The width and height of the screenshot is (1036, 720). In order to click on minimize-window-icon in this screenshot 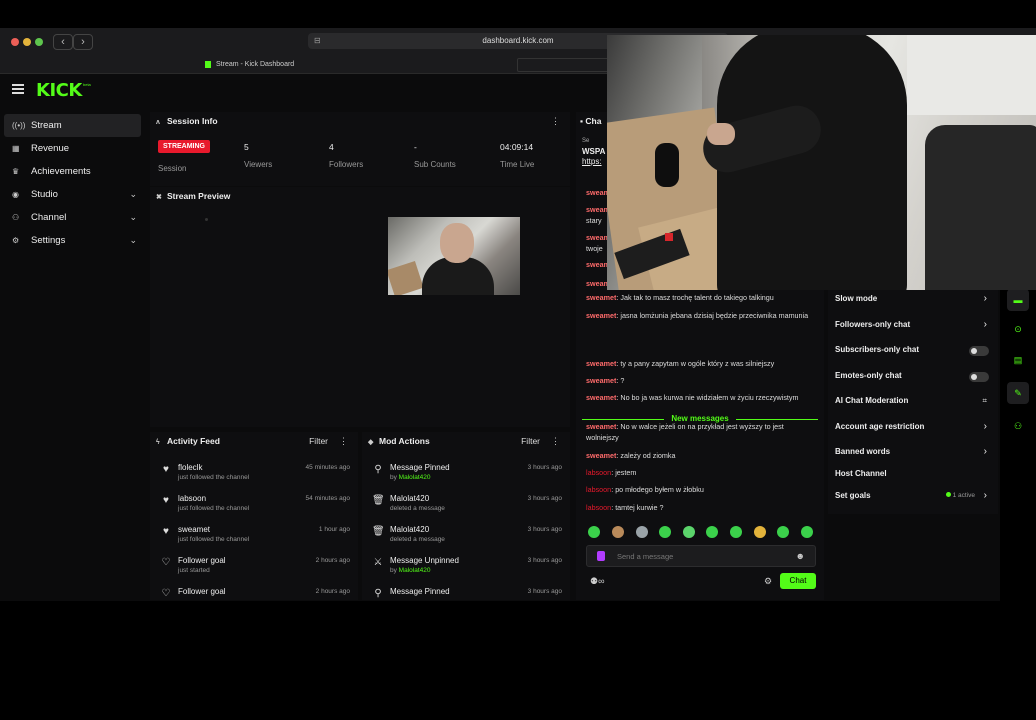, I will do `click(27, 42)`.